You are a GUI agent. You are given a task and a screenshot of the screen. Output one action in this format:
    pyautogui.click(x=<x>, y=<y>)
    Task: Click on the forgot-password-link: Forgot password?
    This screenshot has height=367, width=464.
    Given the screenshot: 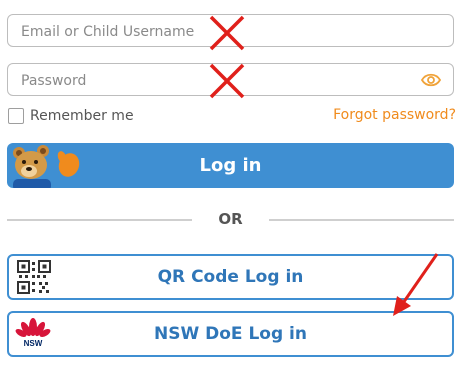 What is the action you would take?
    pyautogui.click(x=394, y=115)
    